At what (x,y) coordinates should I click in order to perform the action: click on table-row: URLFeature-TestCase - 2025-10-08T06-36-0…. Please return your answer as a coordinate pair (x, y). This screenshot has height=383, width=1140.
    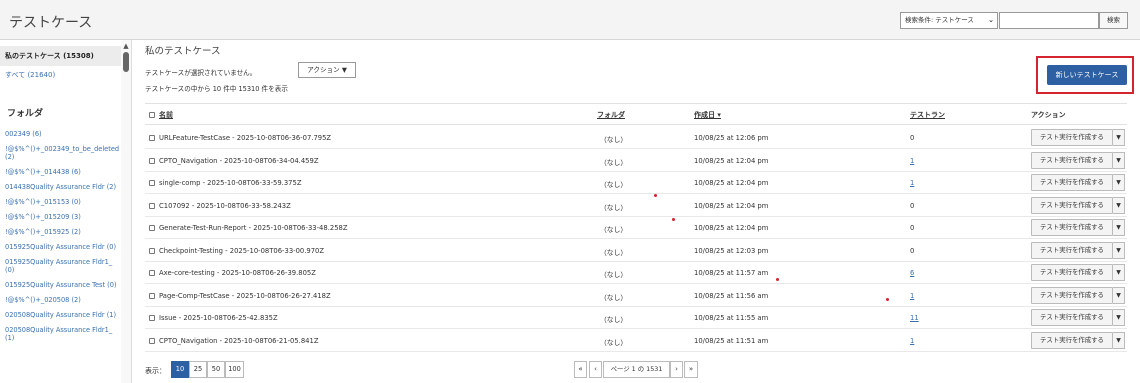
    Looking at the image, I should click on (636, 138).